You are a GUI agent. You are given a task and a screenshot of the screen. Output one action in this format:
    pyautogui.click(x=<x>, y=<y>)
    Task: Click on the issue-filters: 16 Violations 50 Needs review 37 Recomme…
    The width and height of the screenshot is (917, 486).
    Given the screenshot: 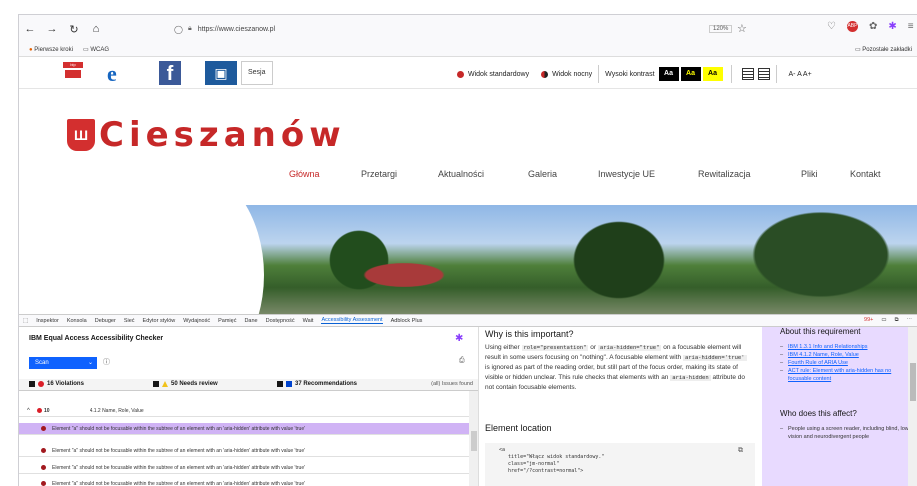 What is the action you would take?
    pyautogui.click(x=248, y=385)
    